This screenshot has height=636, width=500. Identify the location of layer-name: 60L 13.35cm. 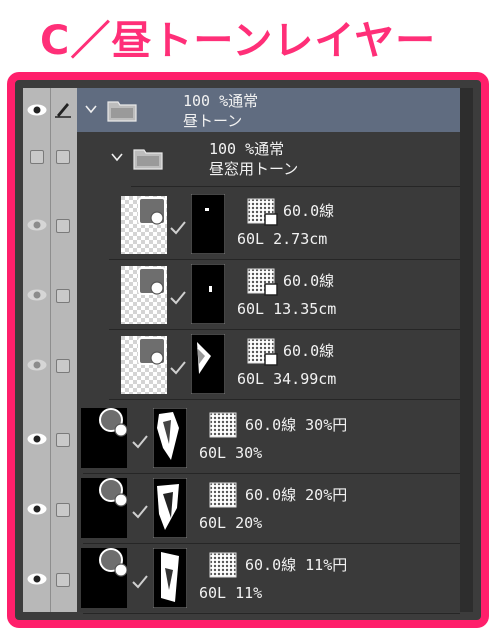
(287, 309).